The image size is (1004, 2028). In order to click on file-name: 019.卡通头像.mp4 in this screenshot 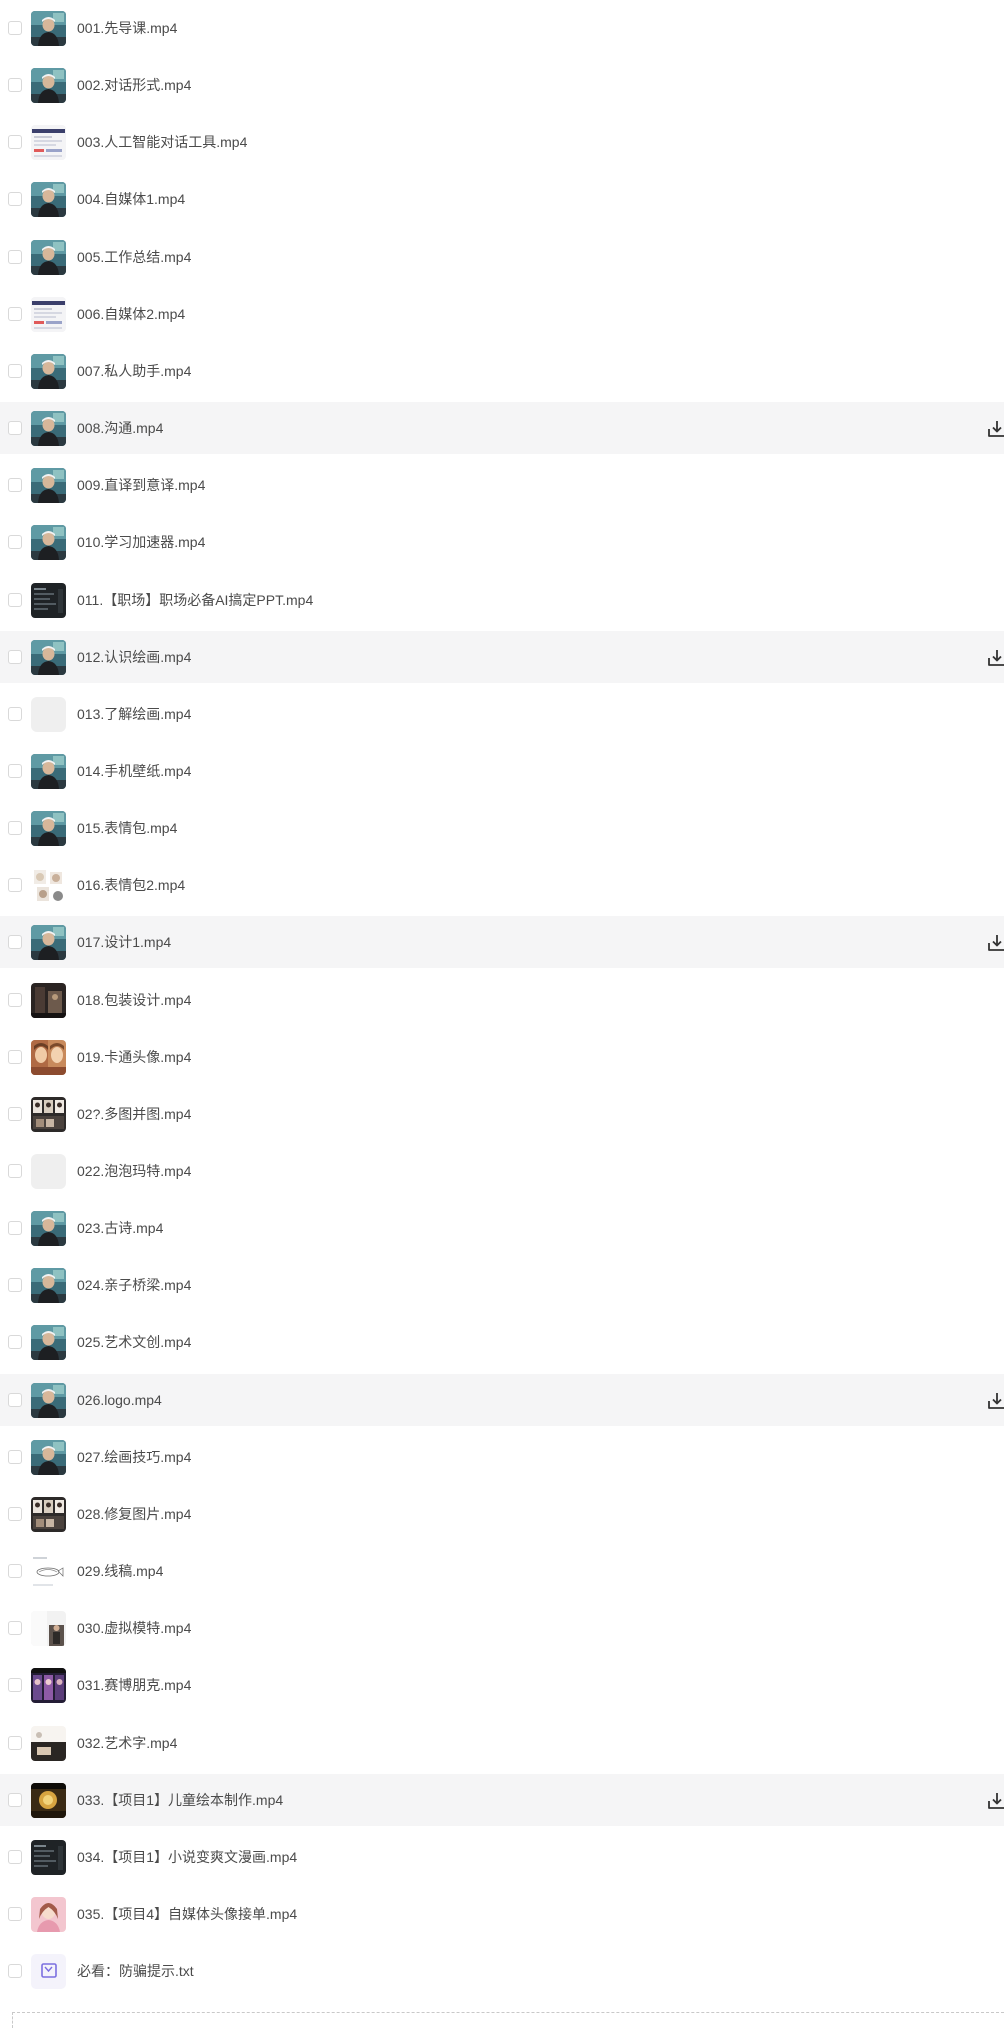, I will do `click(134, 1057)`.